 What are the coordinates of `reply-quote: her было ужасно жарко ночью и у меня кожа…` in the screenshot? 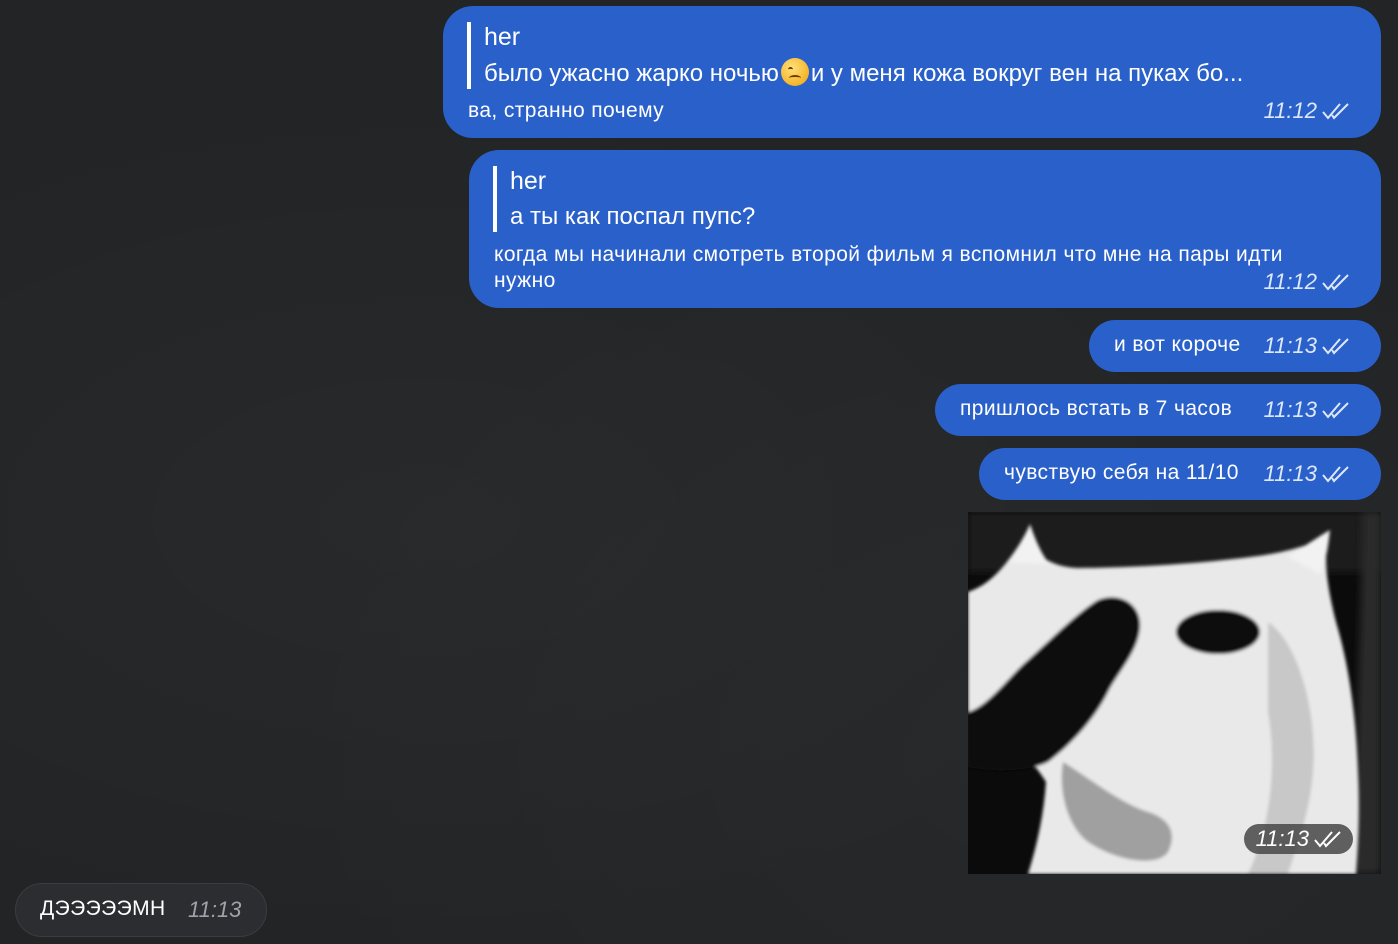 It's located at (915, 55).